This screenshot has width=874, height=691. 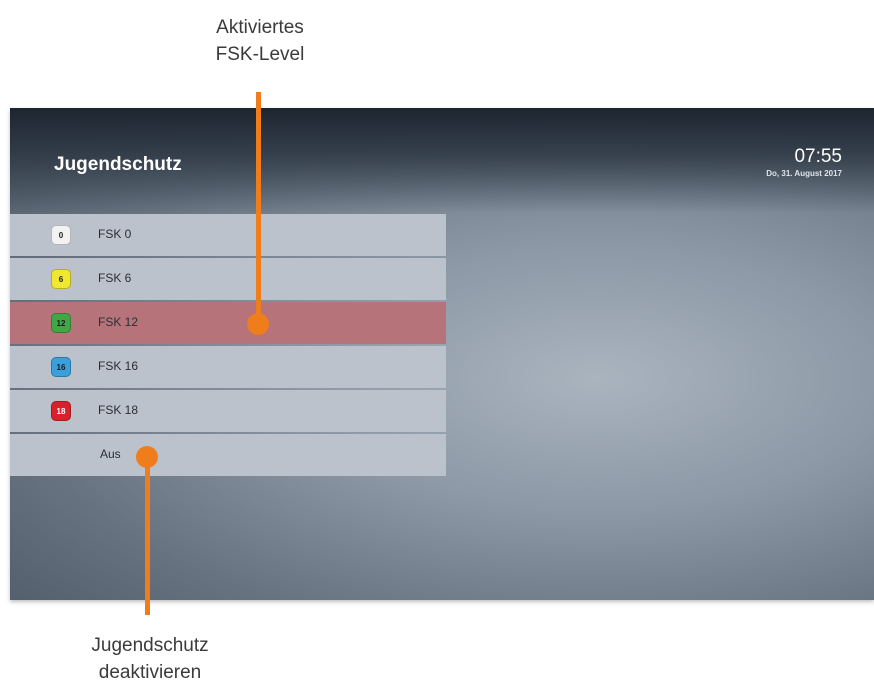 What do you see at coordinates (115, 234) in the screenshot?
I see `menu-item-label: FSK 0` at bounding box center [115, 234].